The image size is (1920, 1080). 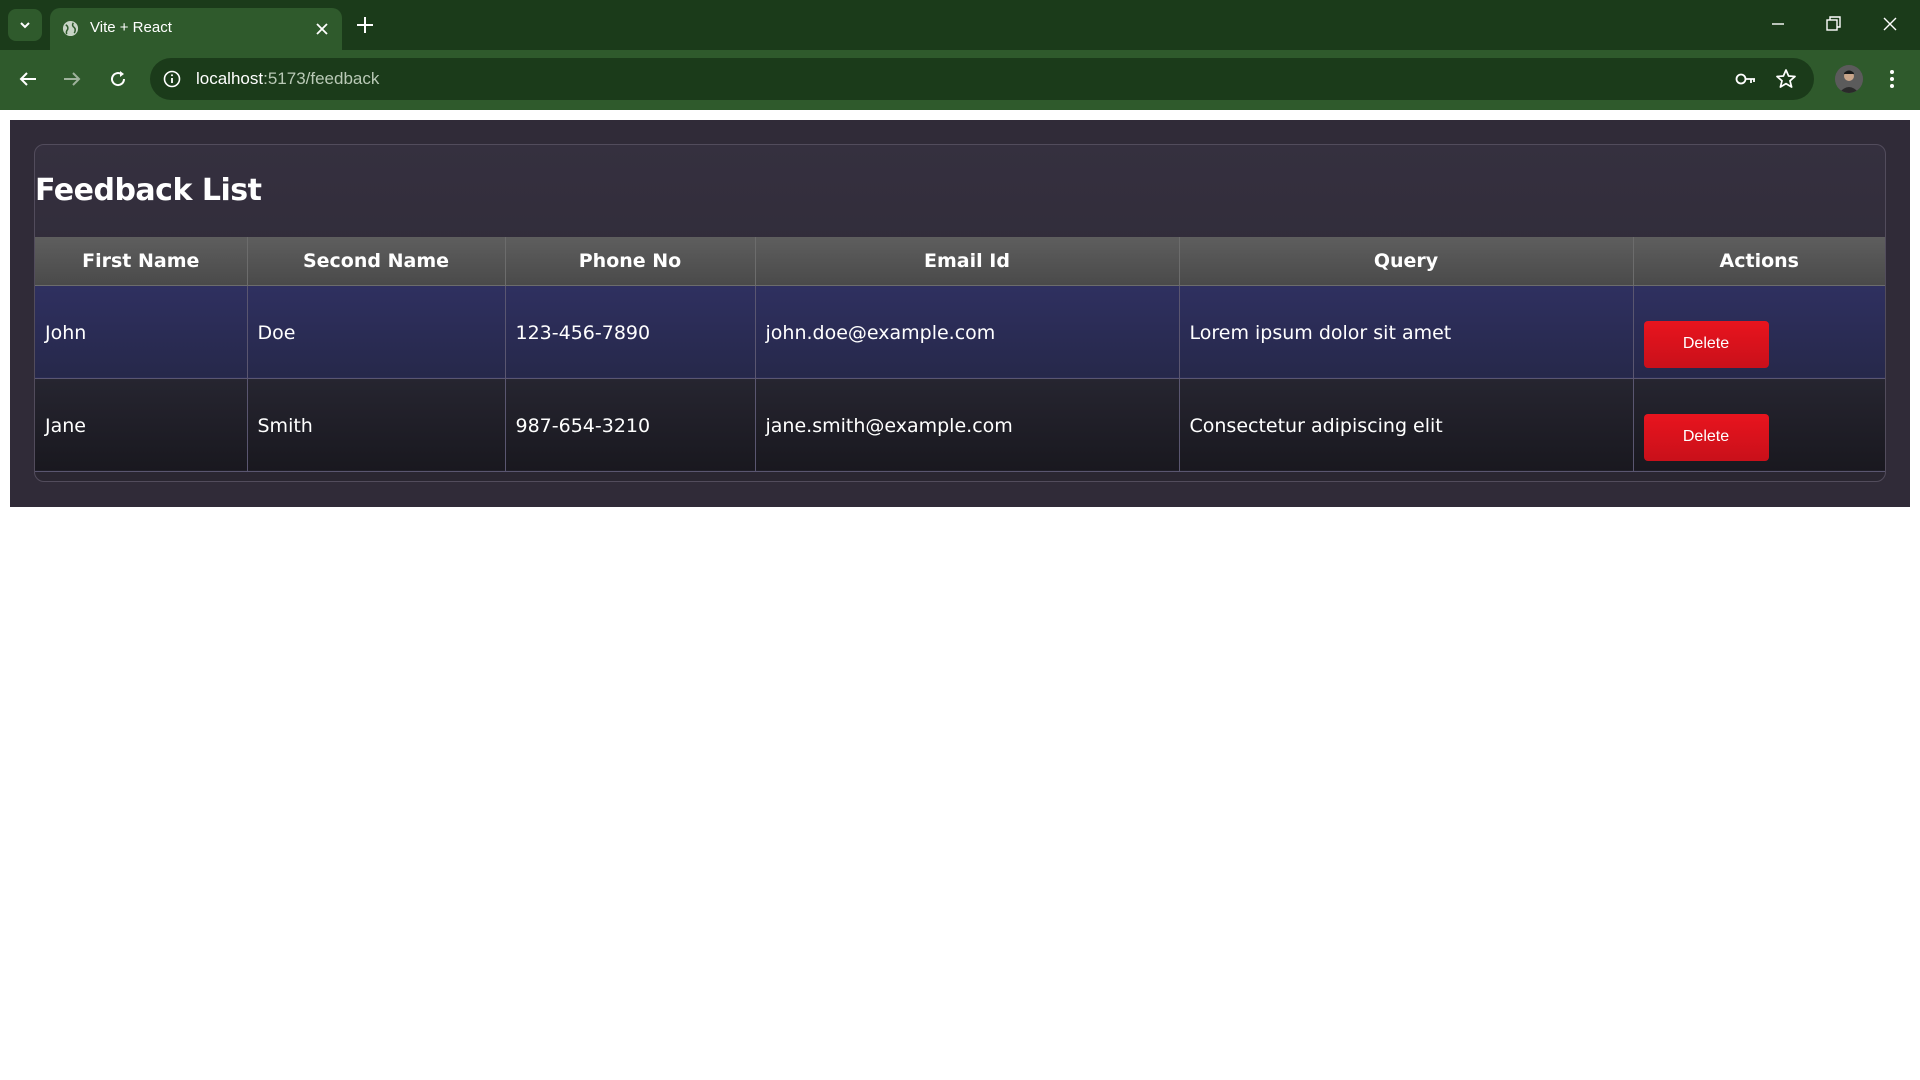 What do you see at coordinates (141, 261) in the screenshot?
I see `column-header: First Name` at bounding box center [141, 261].